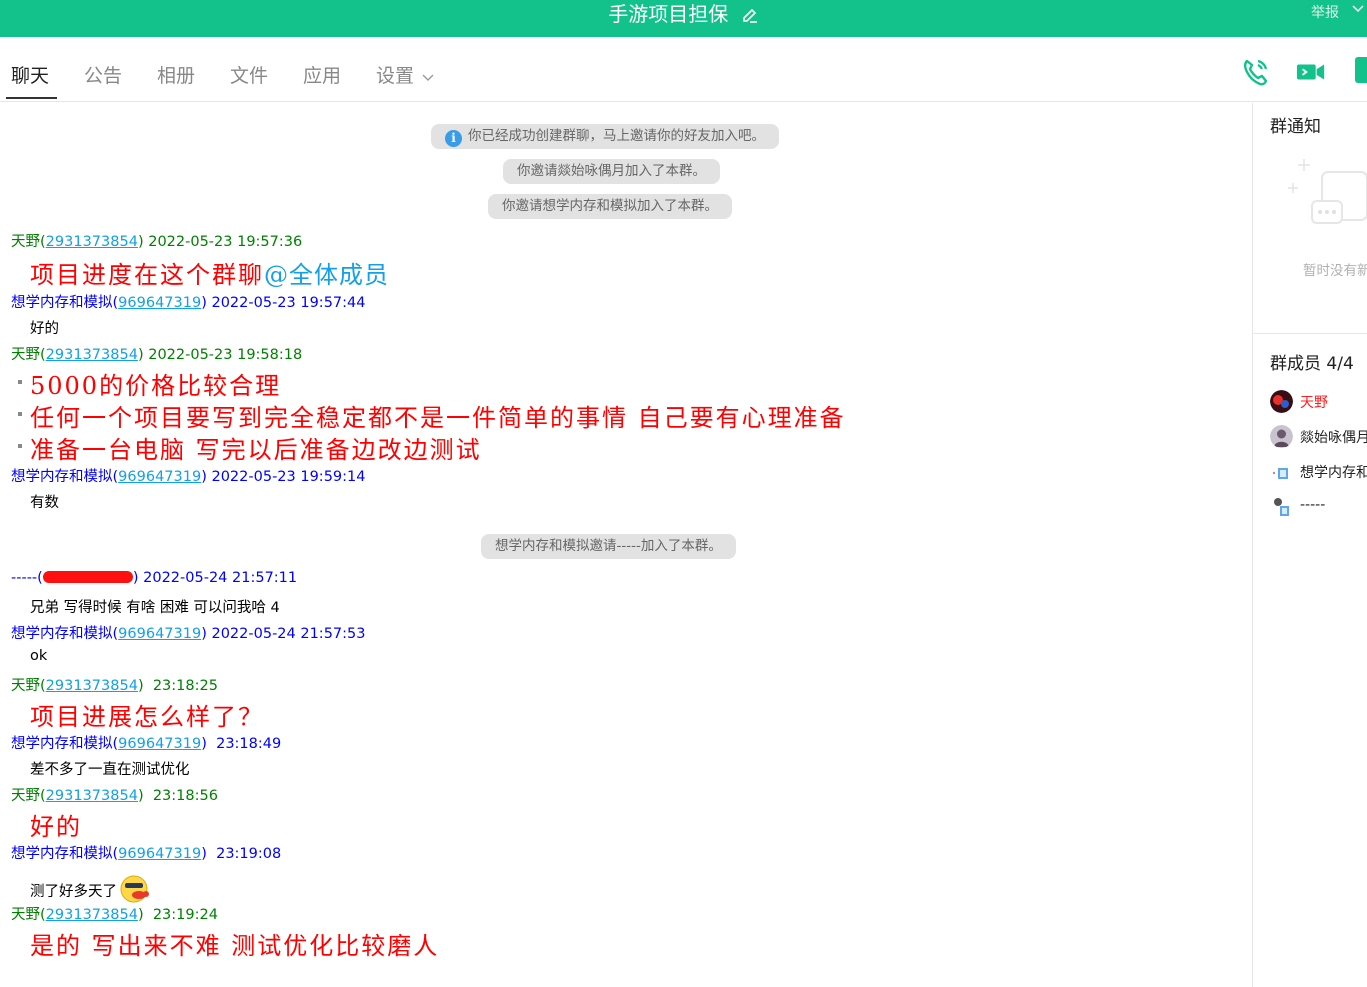 The image size is (1367, 987). Describe the element at coordinates (1310, 333) in the screenshot. I see `section-divider` at that location.